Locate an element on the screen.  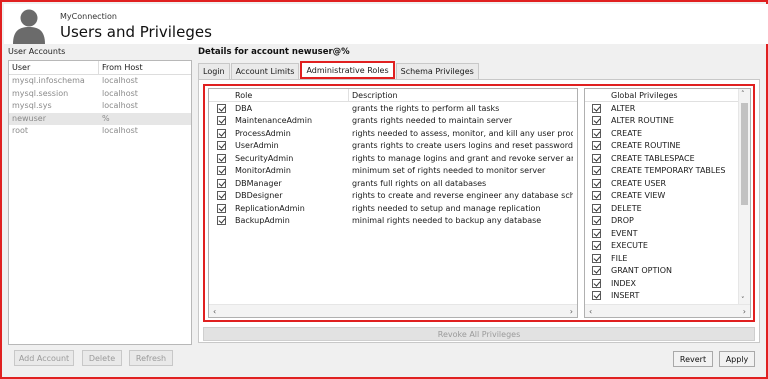
column-header-from-host: From Host is located at coordinates (122, 67).